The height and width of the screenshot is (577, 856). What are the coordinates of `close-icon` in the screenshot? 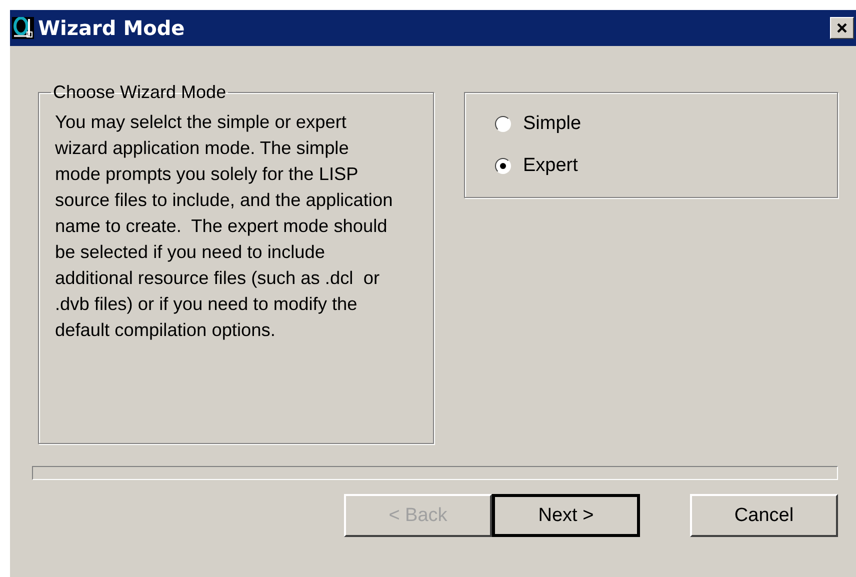 It's located at (842, 28).